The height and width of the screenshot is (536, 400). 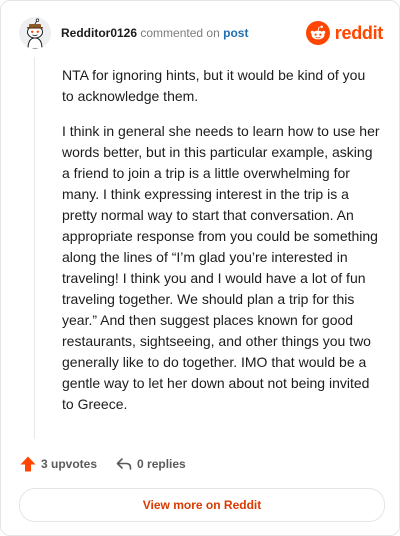 I want to click on commented-on-text: commented on, so click(x=180, y=33).